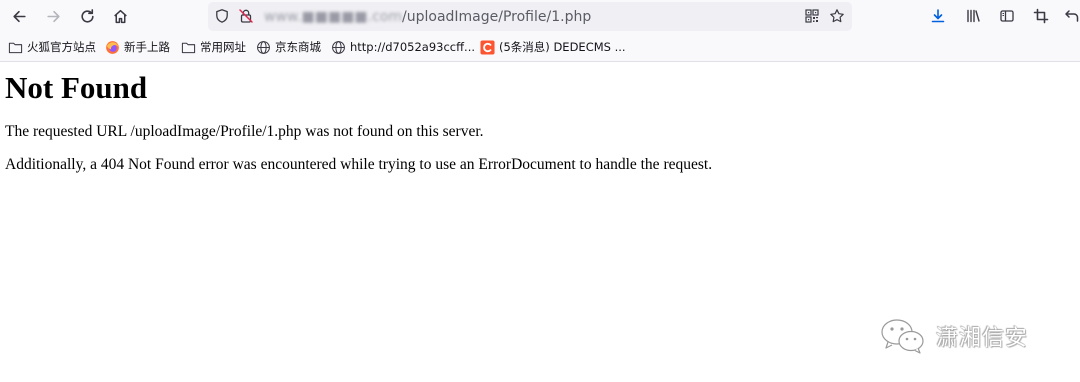  I want to click on library-icon, so click(973, 16).